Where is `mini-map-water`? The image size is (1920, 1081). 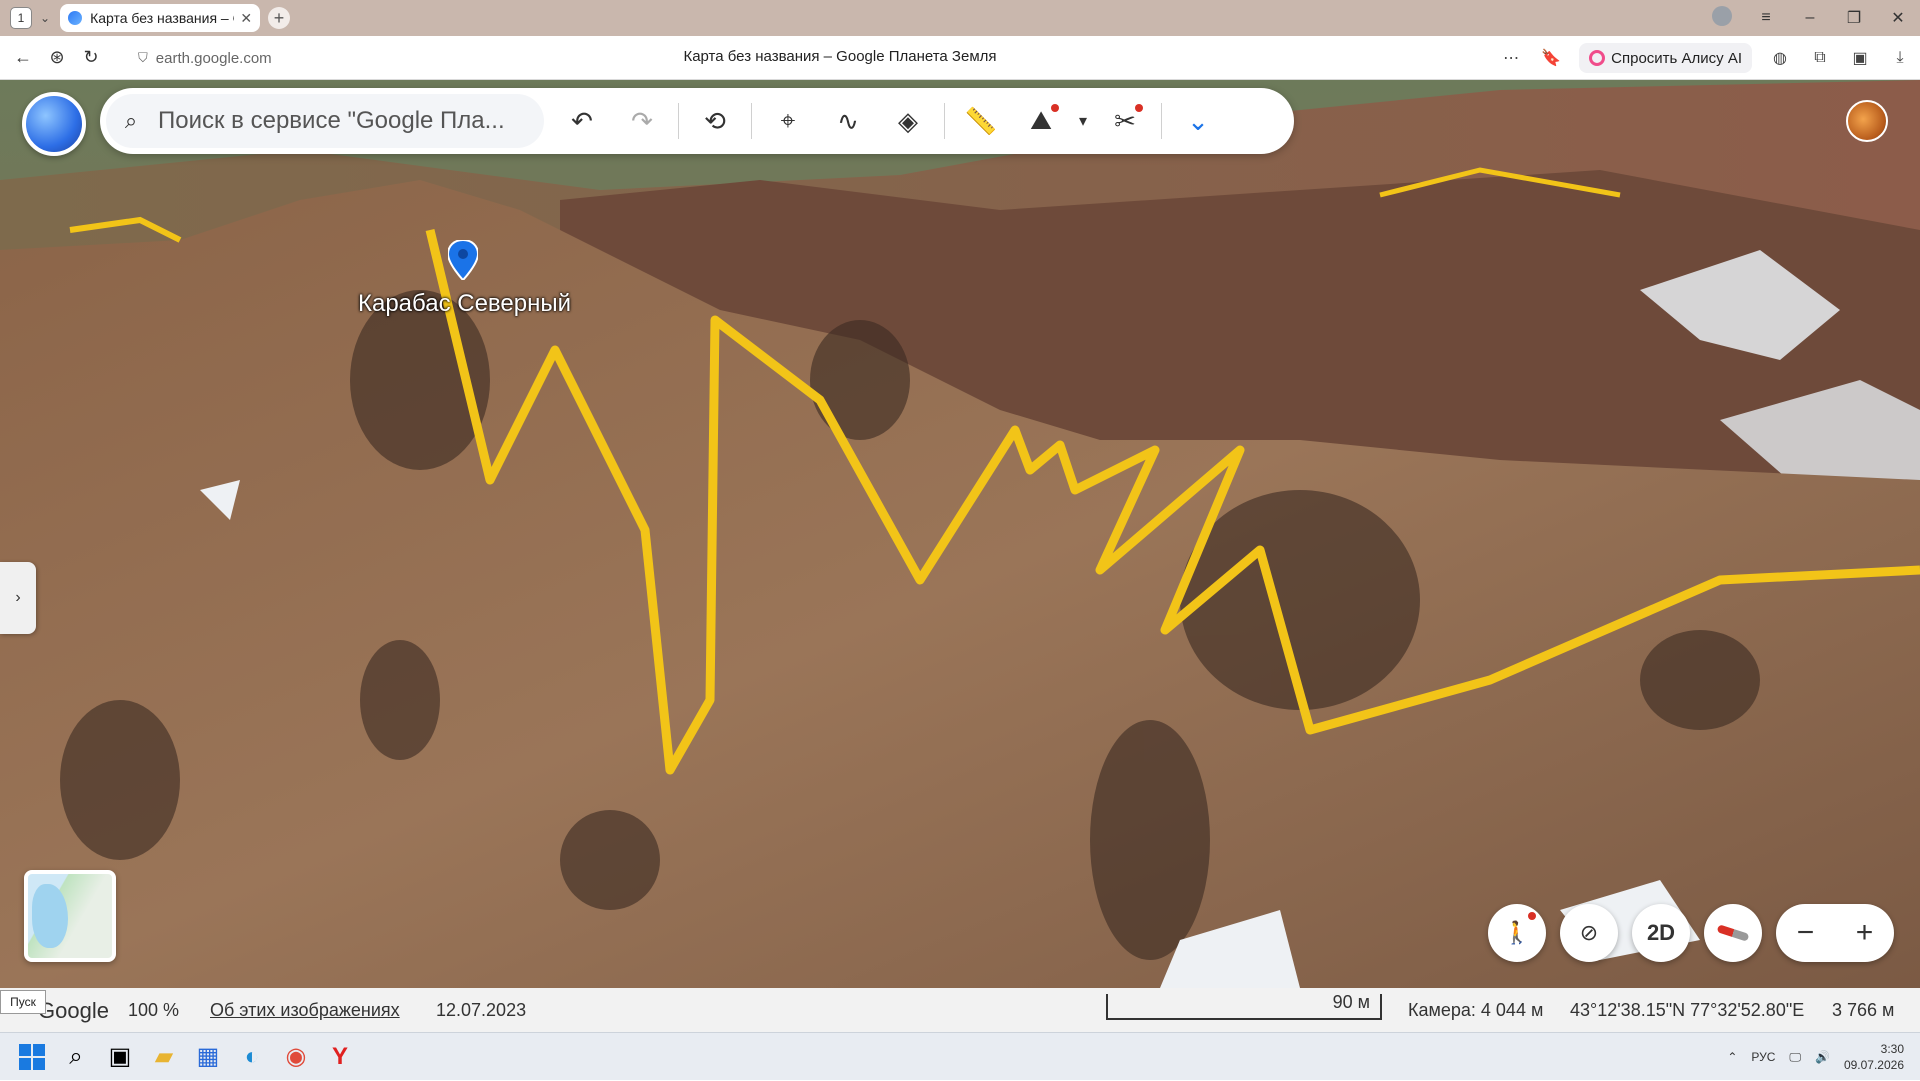 mini-map-water is located at coordinates (50, 916).